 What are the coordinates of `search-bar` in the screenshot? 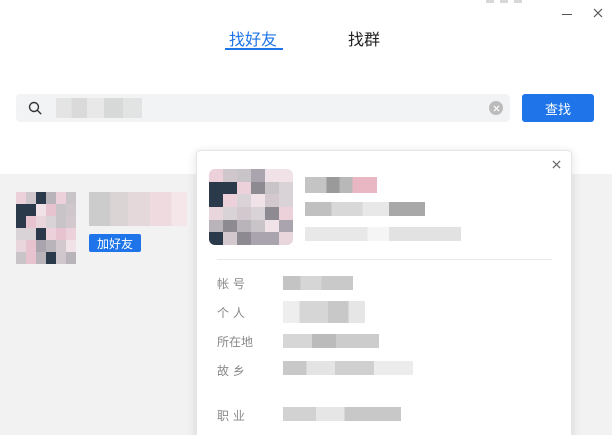 It's located at (263, 108).